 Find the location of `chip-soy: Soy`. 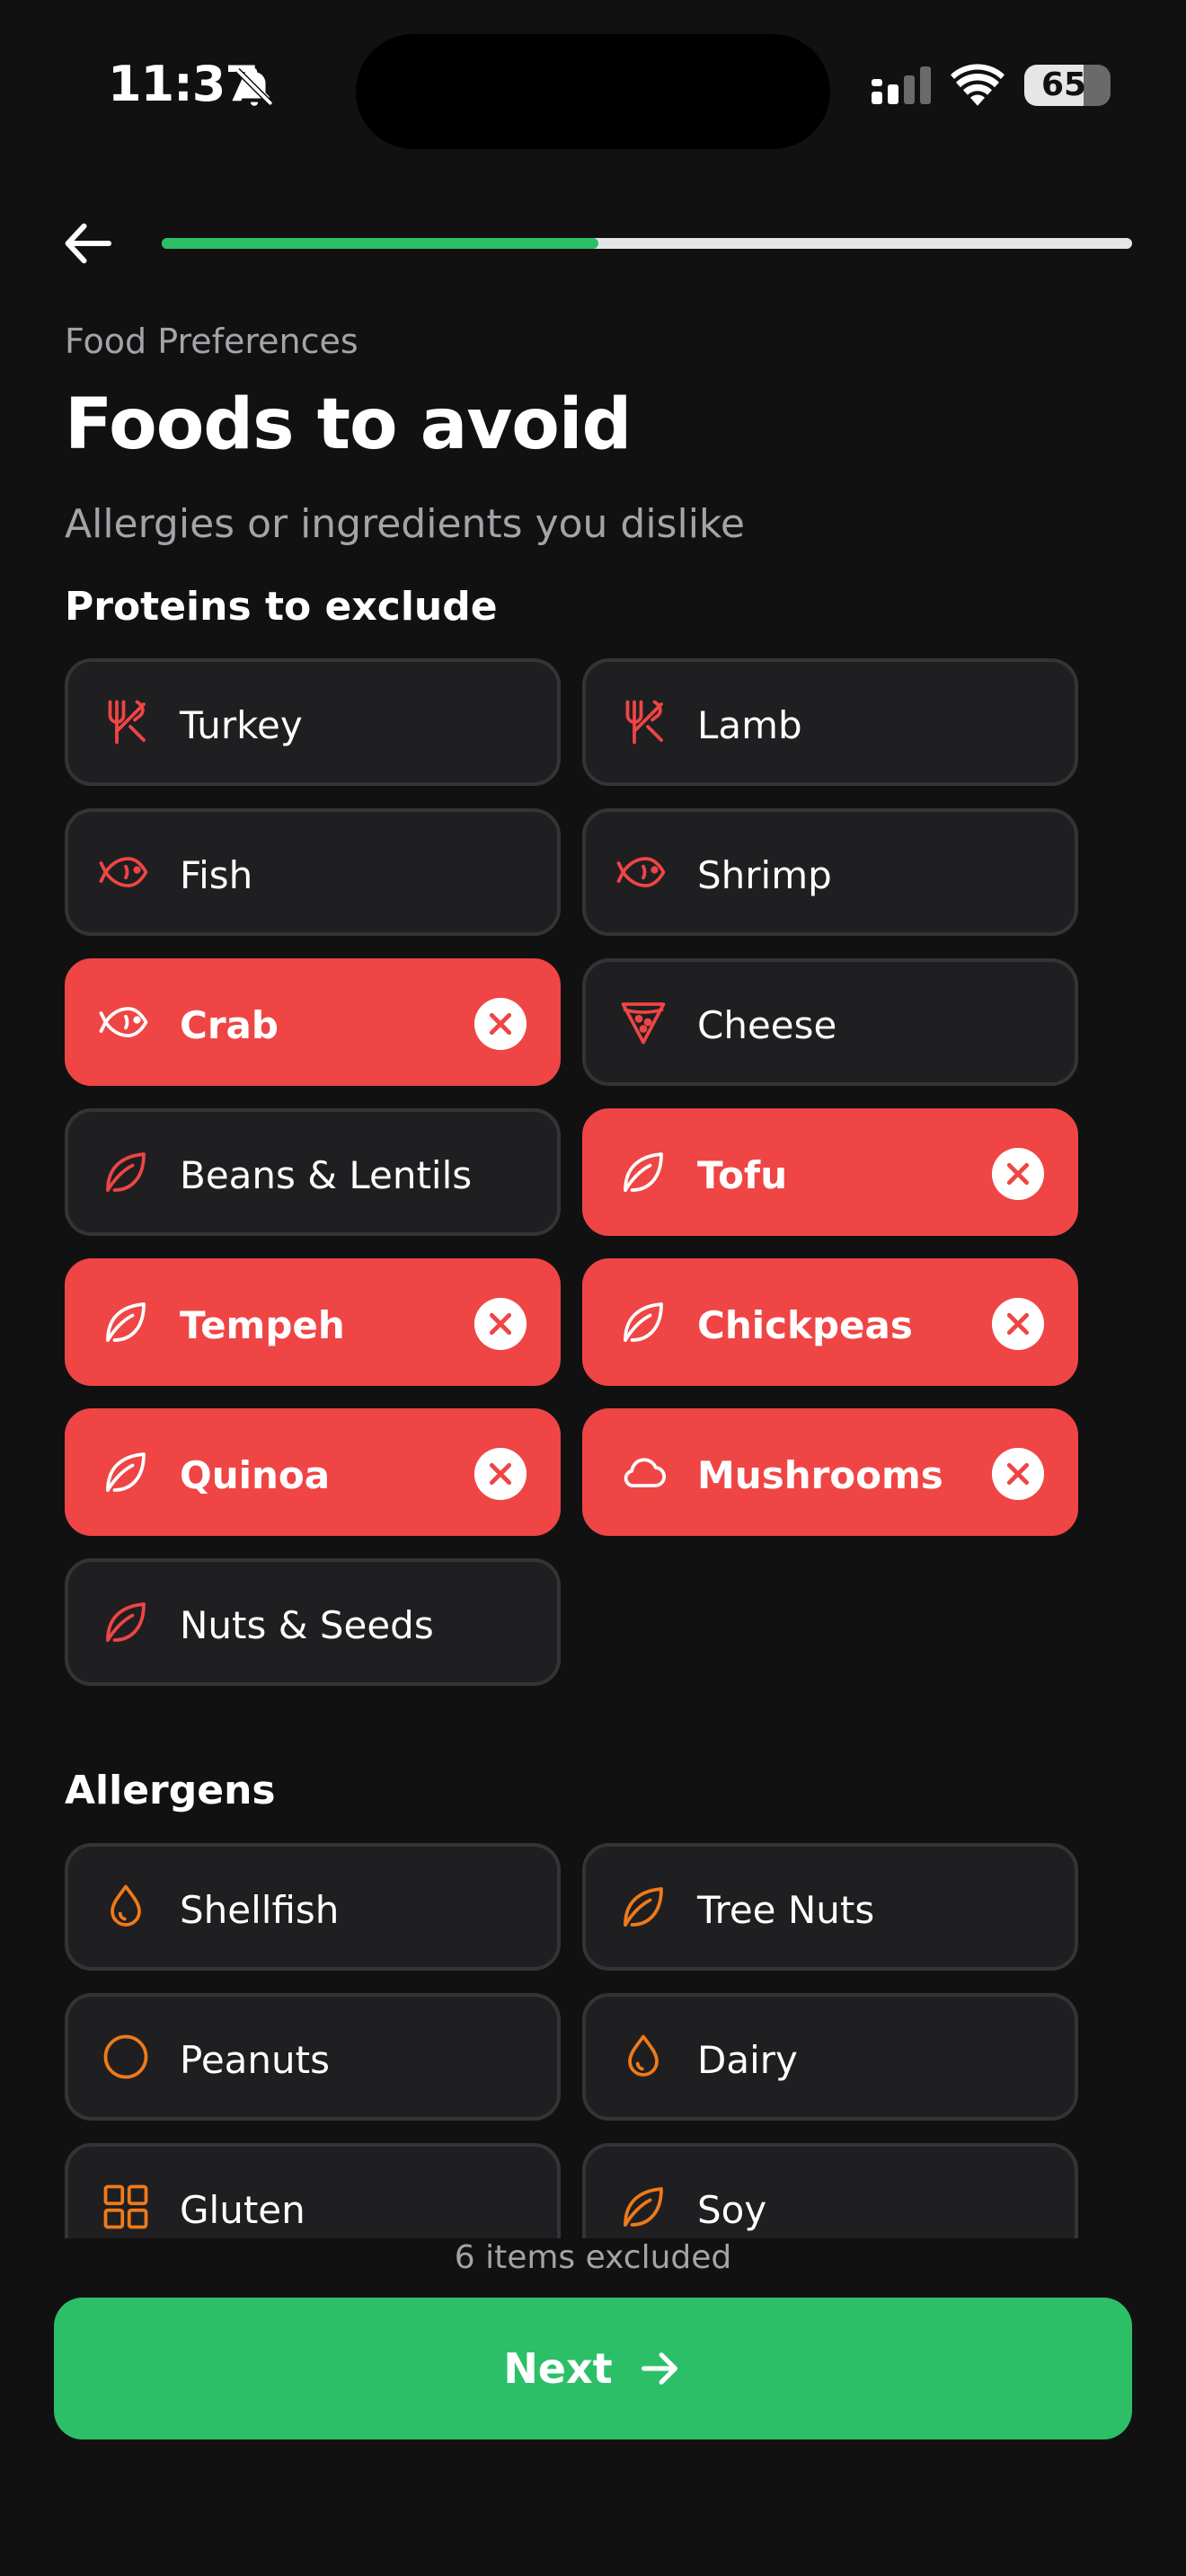

chip-soy: Soy is located at coordinates (830, 2190).